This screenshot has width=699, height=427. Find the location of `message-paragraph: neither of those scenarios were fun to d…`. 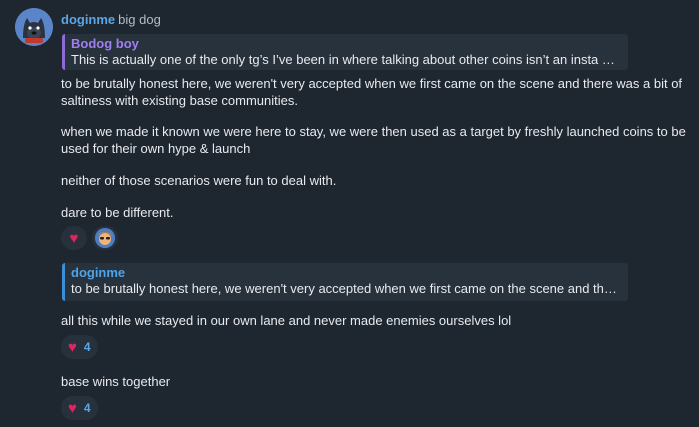

message-paragraph: neither of those scenarios were fun to d… is located at coordinates (199, 180).